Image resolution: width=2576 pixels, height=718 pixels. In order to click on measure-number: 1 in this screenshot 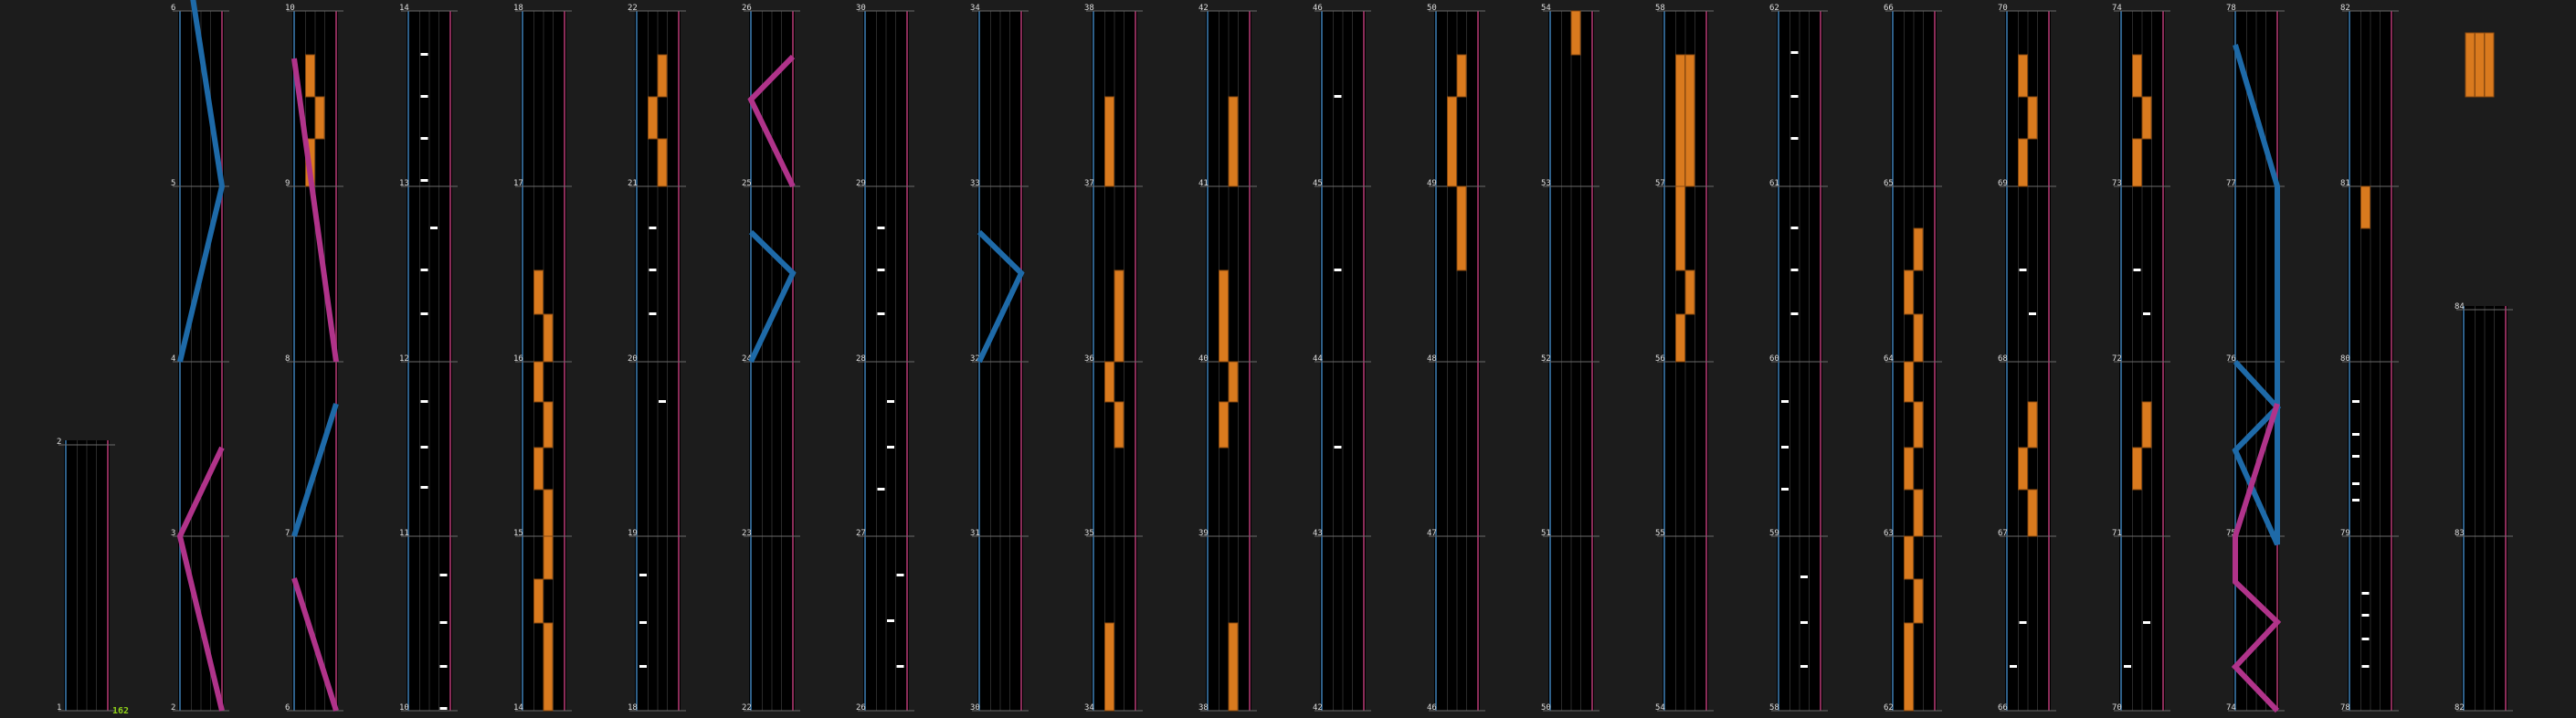, I will do `click(59, 708)`.